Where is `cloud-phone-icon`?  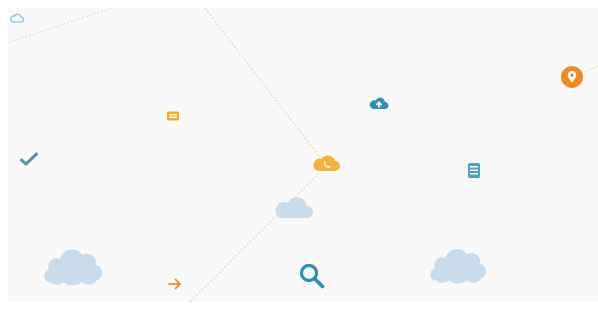
cloud-phone-icon is located at coordinates (326, 163).